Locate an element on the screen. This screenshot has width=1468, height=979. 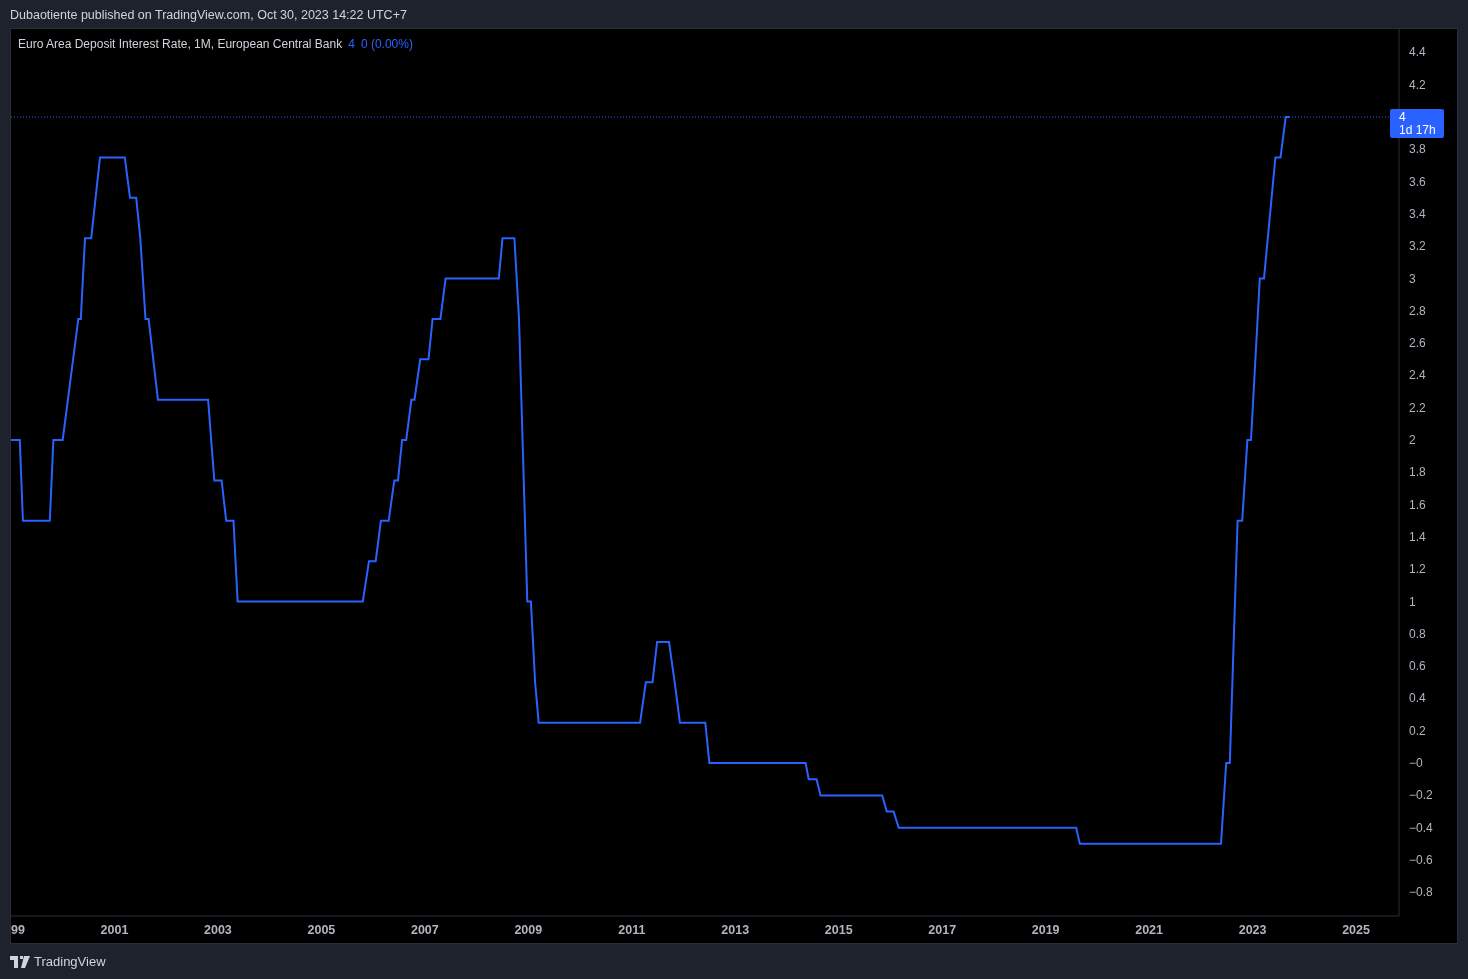
last-value: 4 is located at coordinates (351, 44).